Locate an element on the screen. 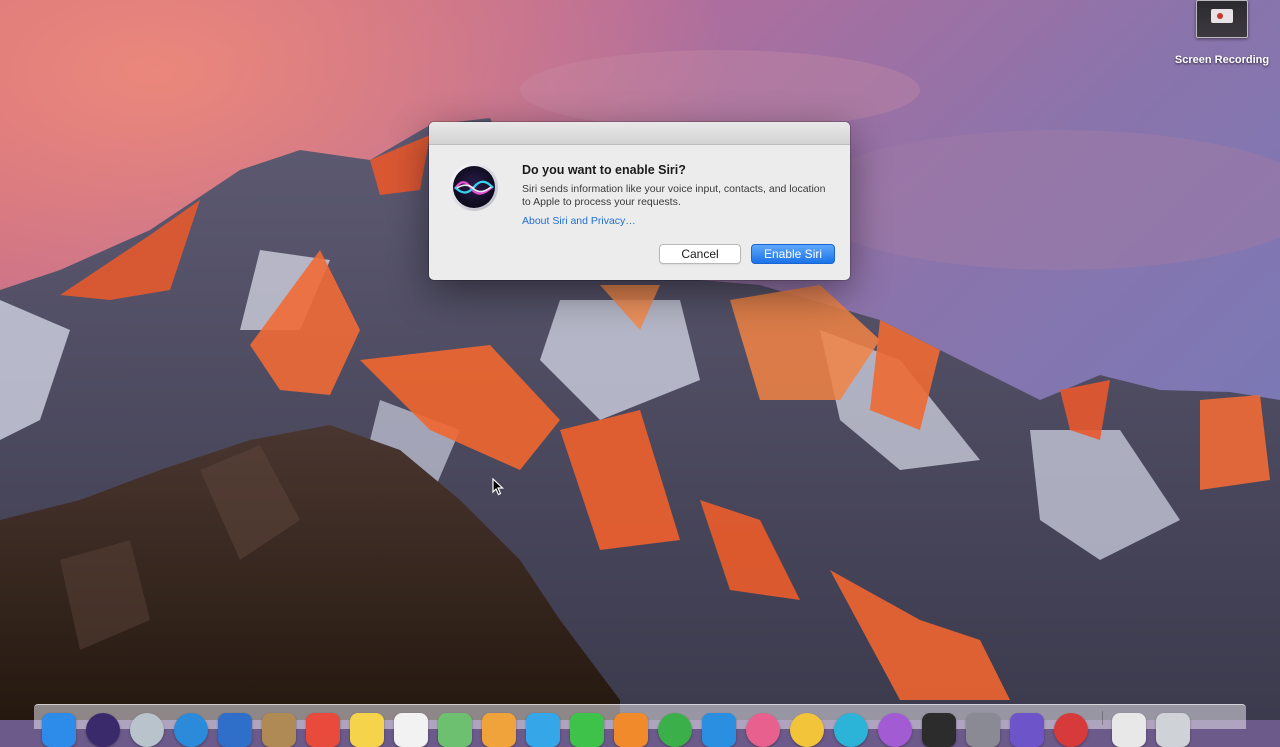 Image resolution: width=1280 pixels, height=747 pixels. dock-games-icon is located at coordinates (807, 730).